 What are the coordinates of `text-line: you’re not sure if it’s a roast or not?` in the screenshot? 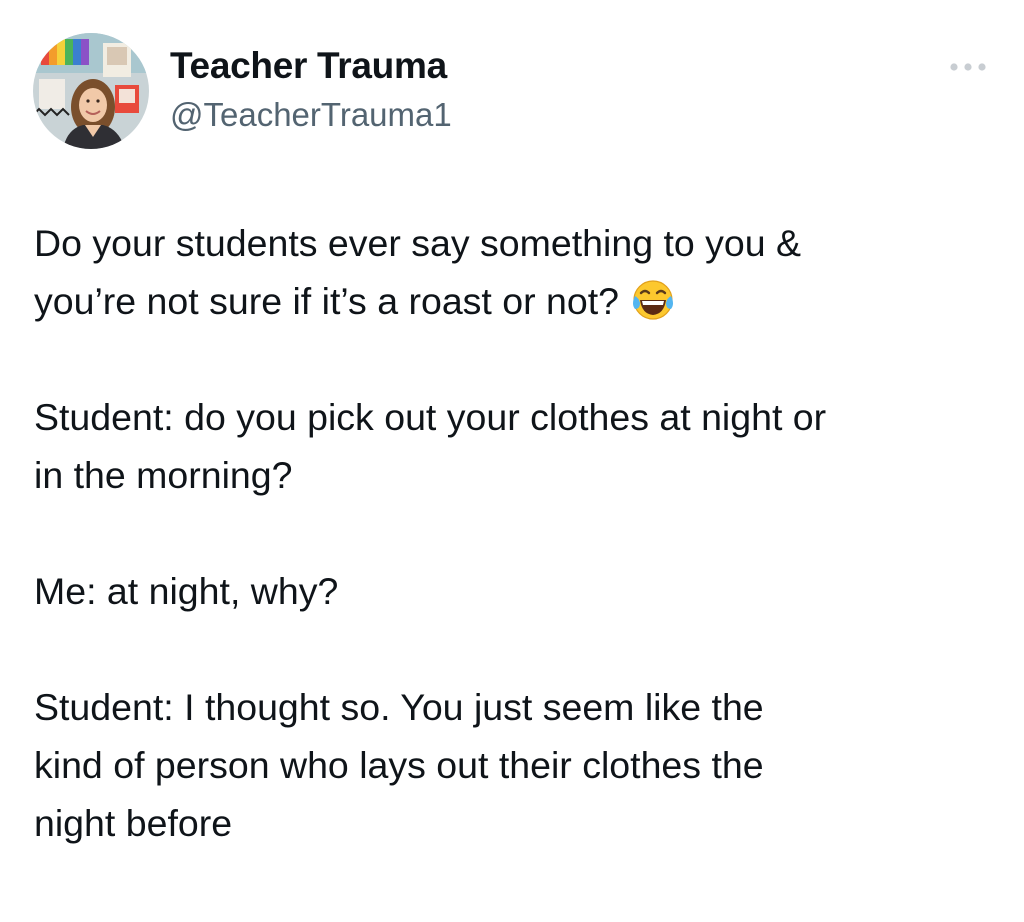 It's located at (514, 301).